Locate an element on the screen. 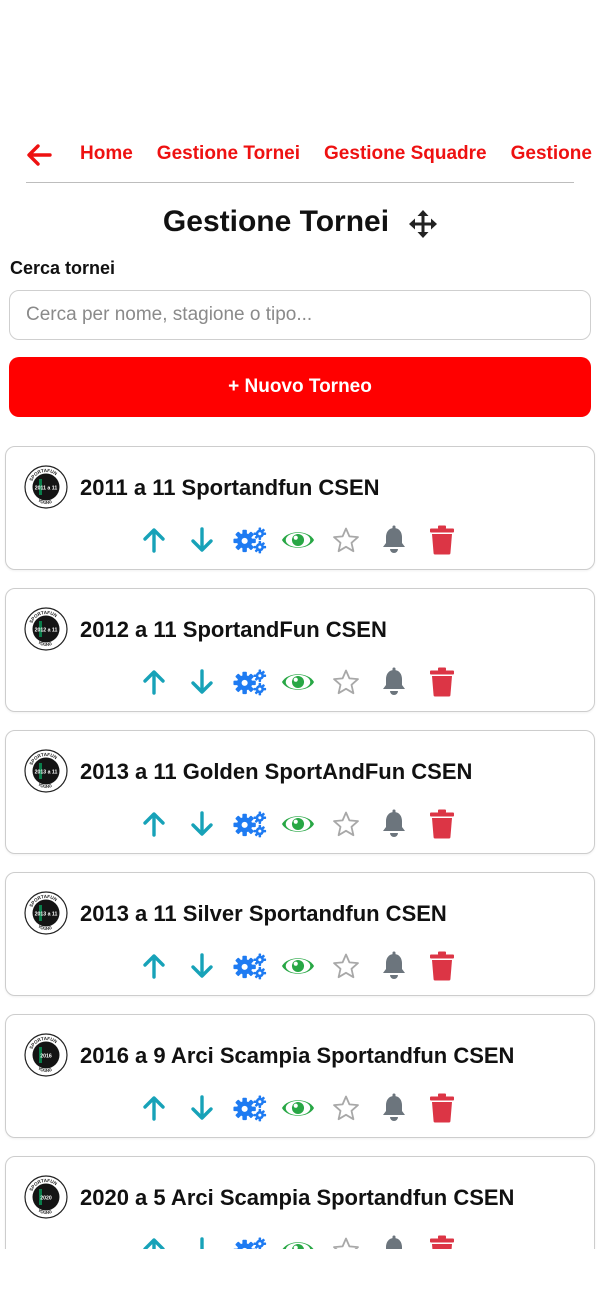  arrow-left-icon is located at coordinates (39, 155).